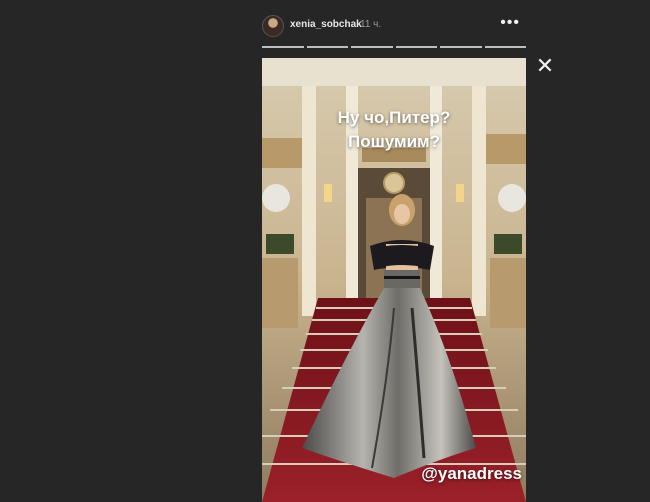 The height and width of the screenshot is (502, 650). Describe the element at coordinates (273, 26) in the screenshot. I see `avatar` at that location.